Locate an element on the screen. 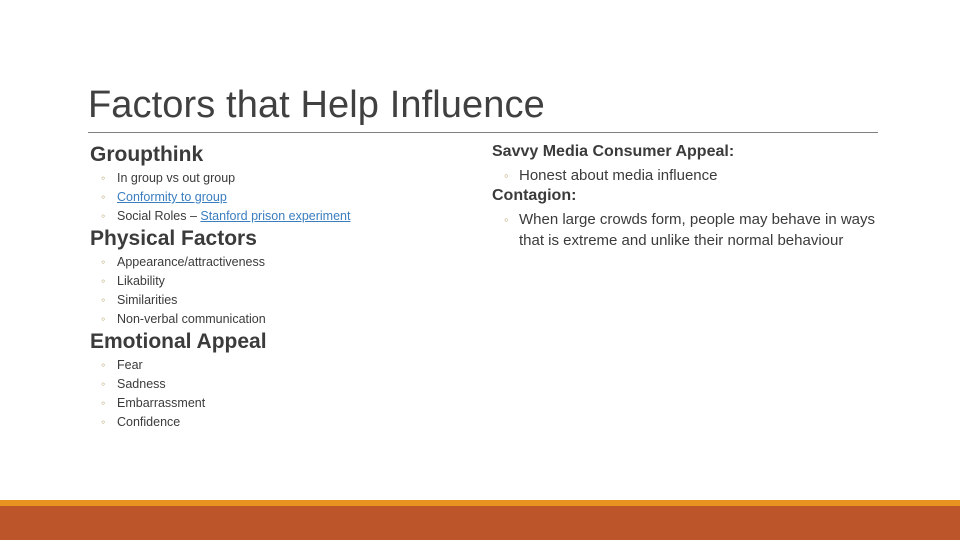  footer-accent-bar-rust is located at coordinates (480, 523).